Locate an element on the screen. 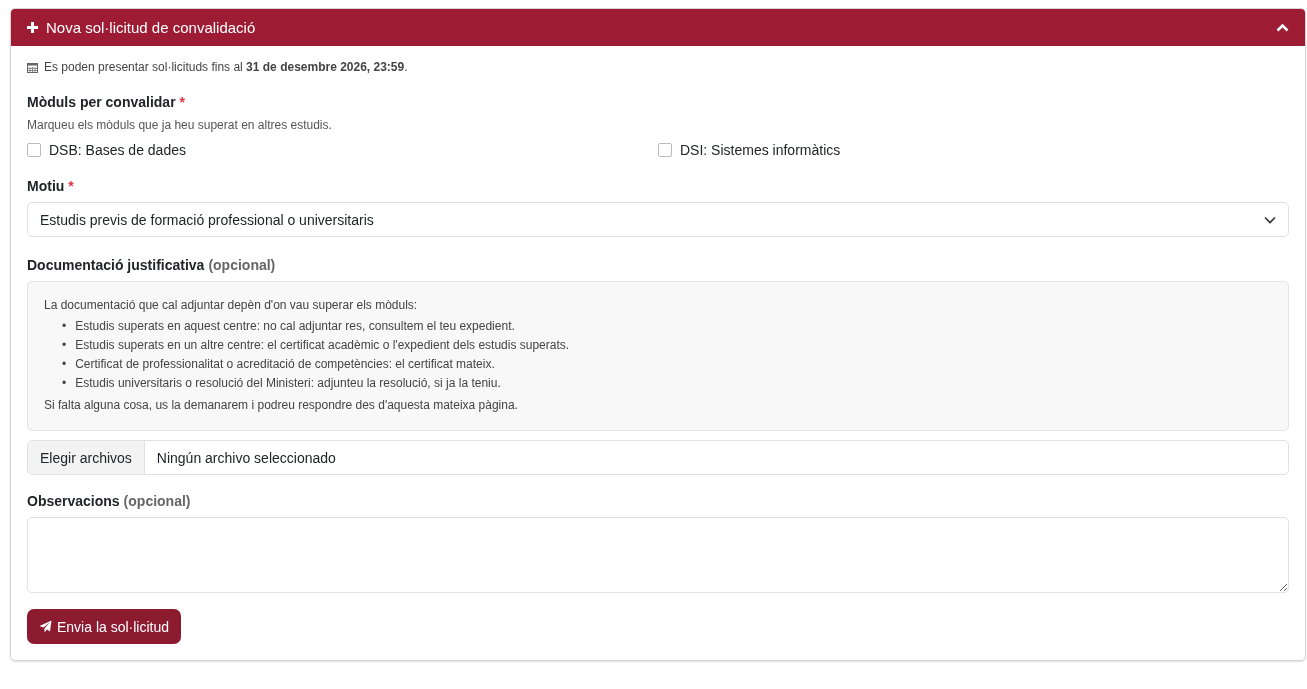 This screenshot has height=689, width=1307. file-input: Elegir archivos Ningún archivo seleccionado is located at coordinates (658, 457).